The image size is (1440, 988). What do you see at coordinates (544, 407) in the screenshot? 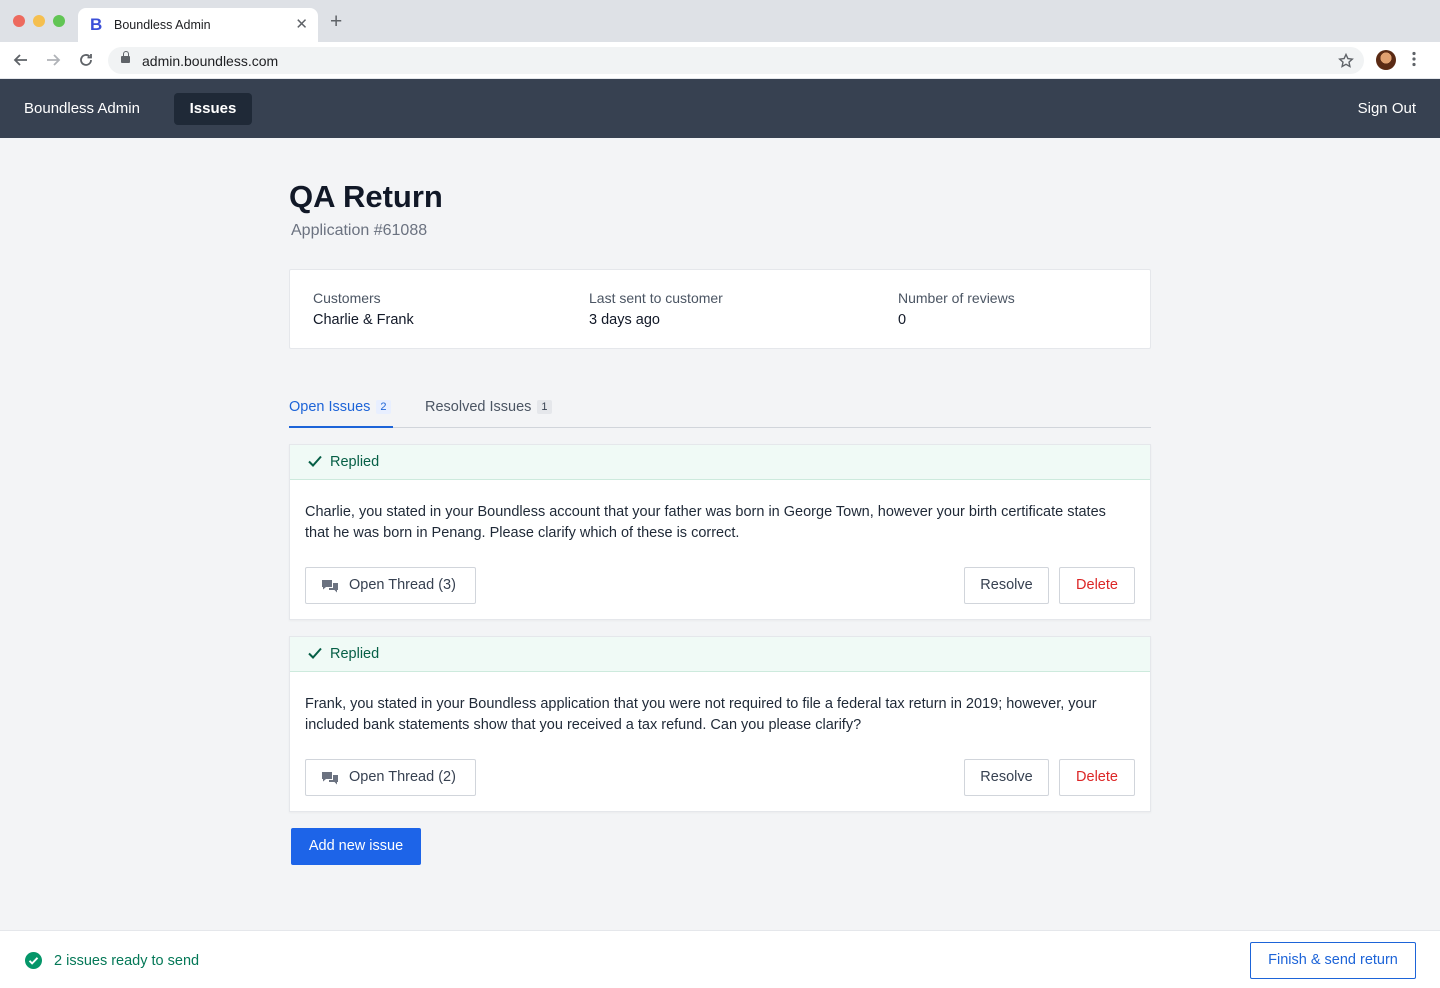
I see `resolved-count-badge: 1` at bounding box center [544, 407].